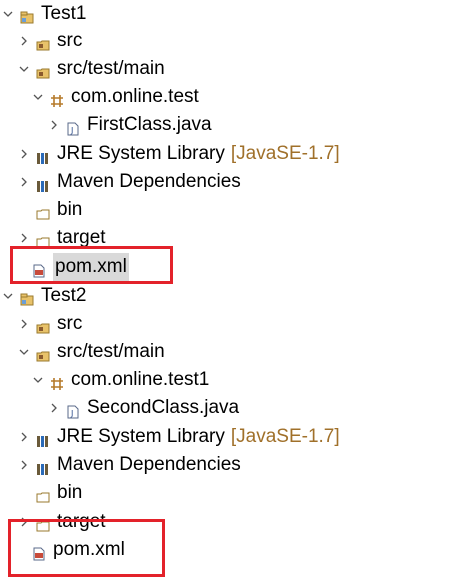  I want to click on tree-item-label: com.online.test1, so click(140, 379).